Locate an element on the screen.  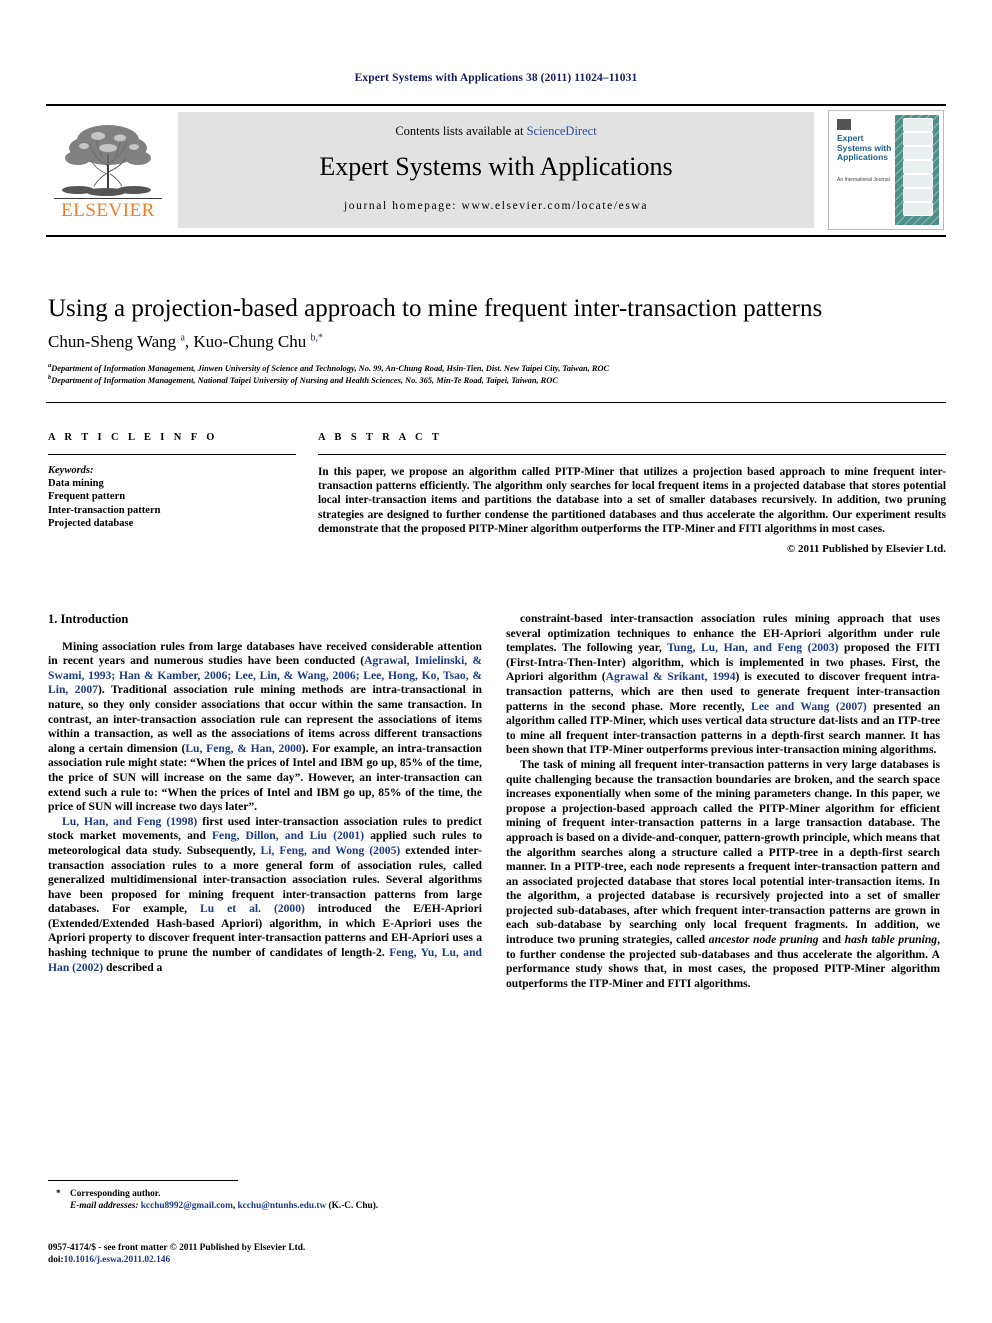
keywords-label: Keywords: is located at coordinates (71, 470).